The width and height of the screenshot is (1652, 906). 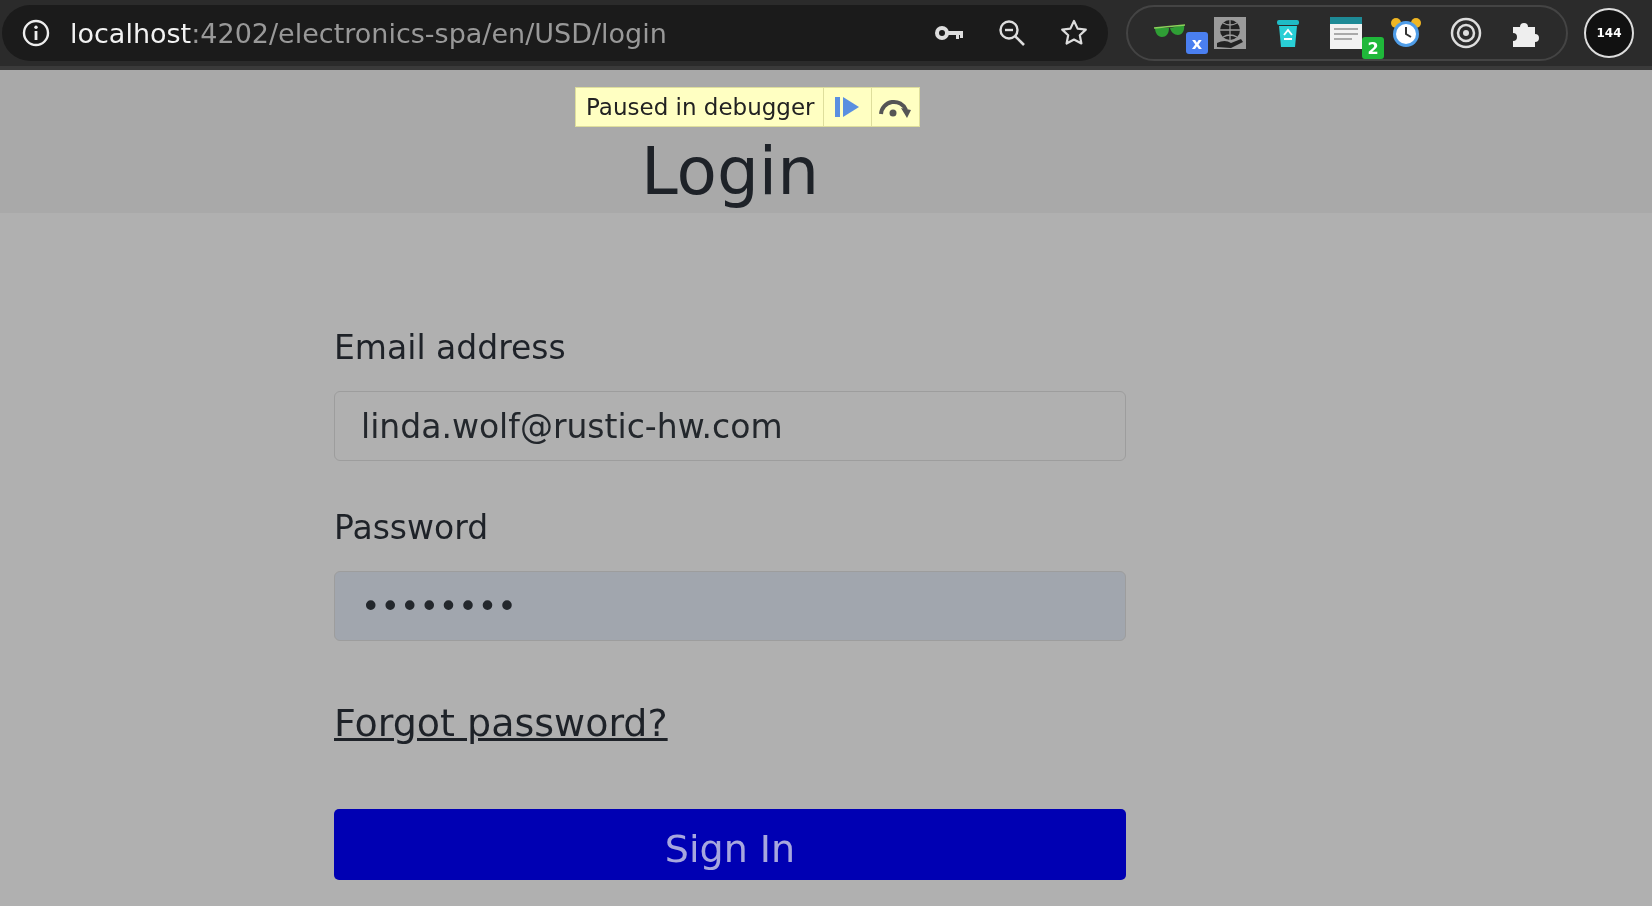 What do you see at coordinates (1466, 33) in the screenshot?
I see `target-icon` at bounding box center [1466, 33].